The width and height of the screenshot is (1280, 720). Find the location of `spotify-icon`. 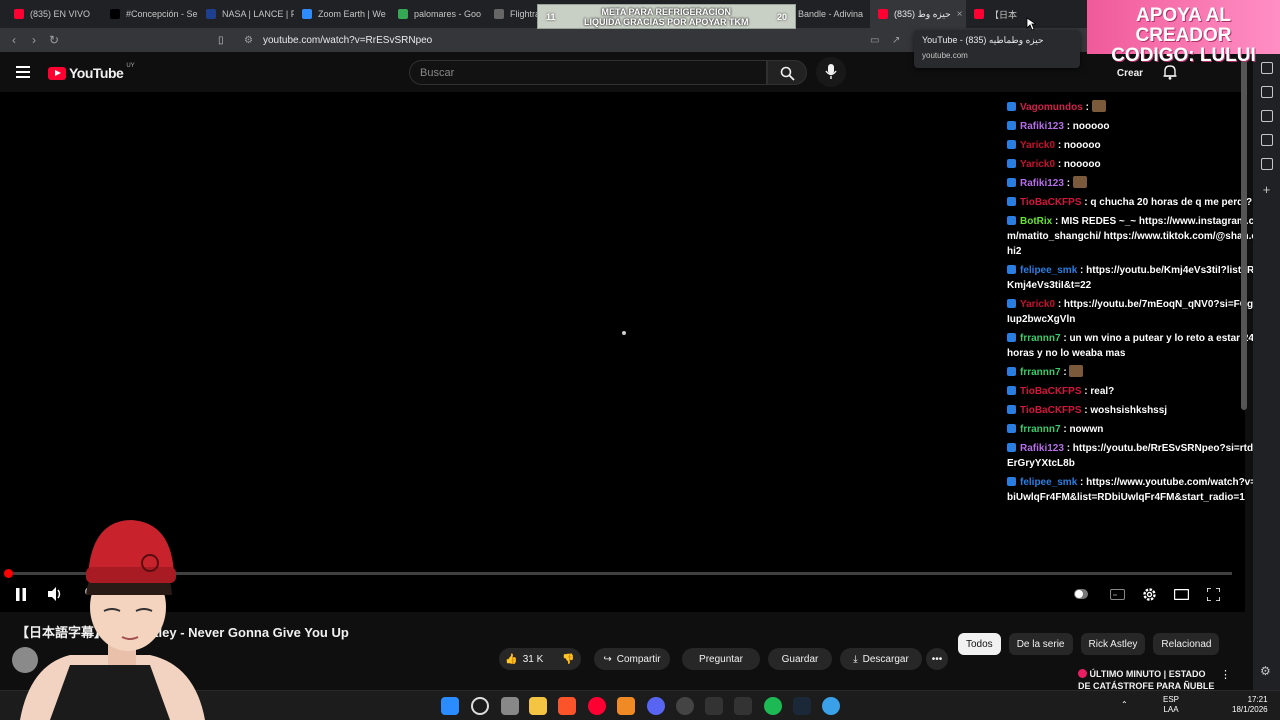

spotify-icon is located at coordinates (773, 706).